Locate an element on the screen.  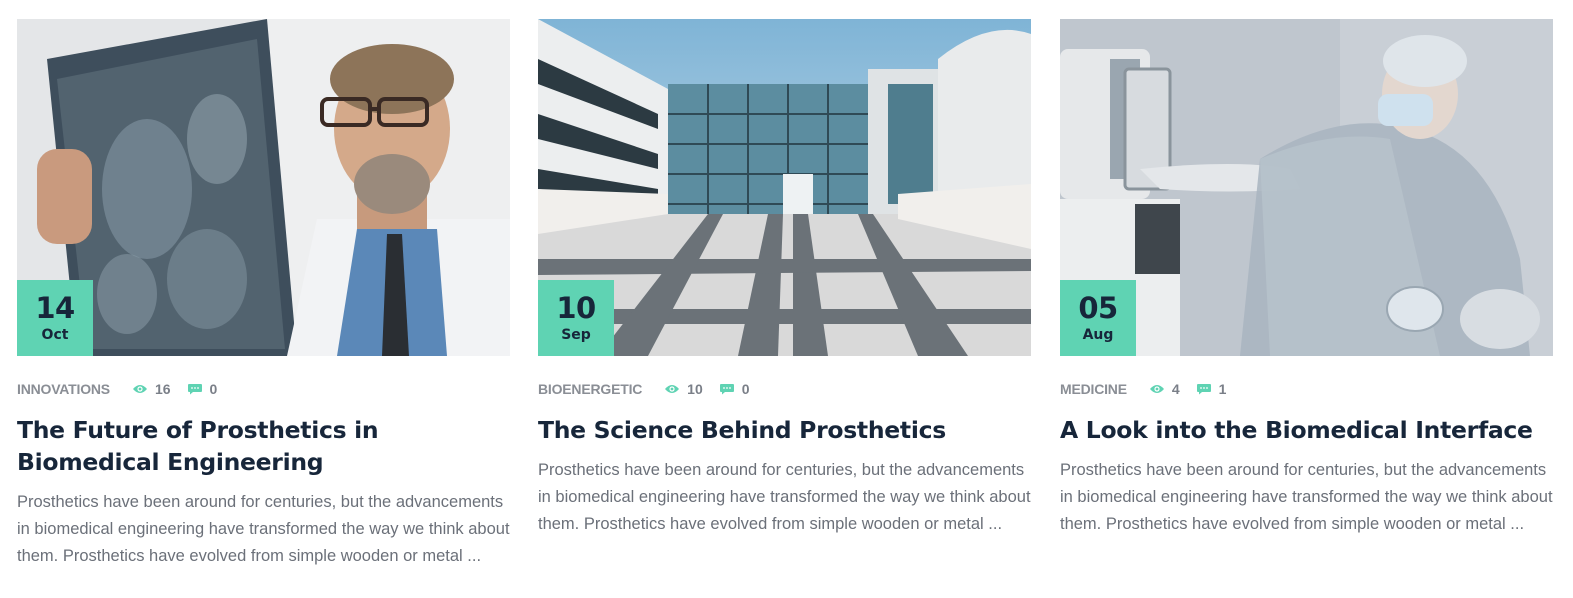
post-category-link: BIOENERGETIC is located at coordinates (590, 389).